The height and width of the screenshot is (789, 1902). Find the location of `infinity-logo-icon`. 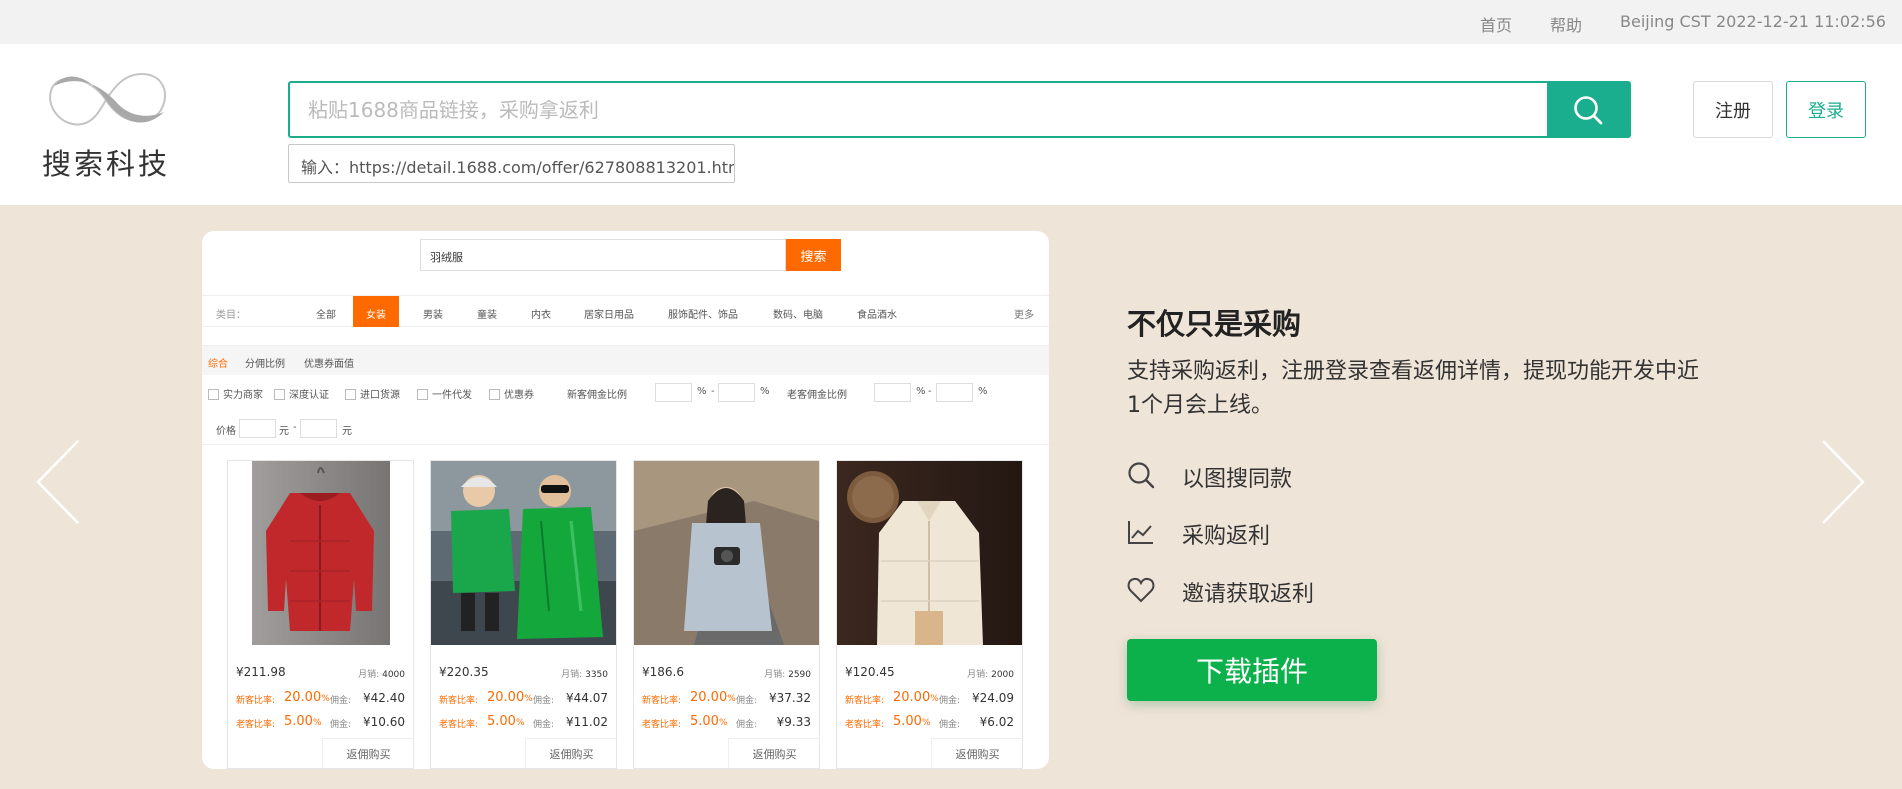

infinity-logo-icon is located at coordinates (106, 100).